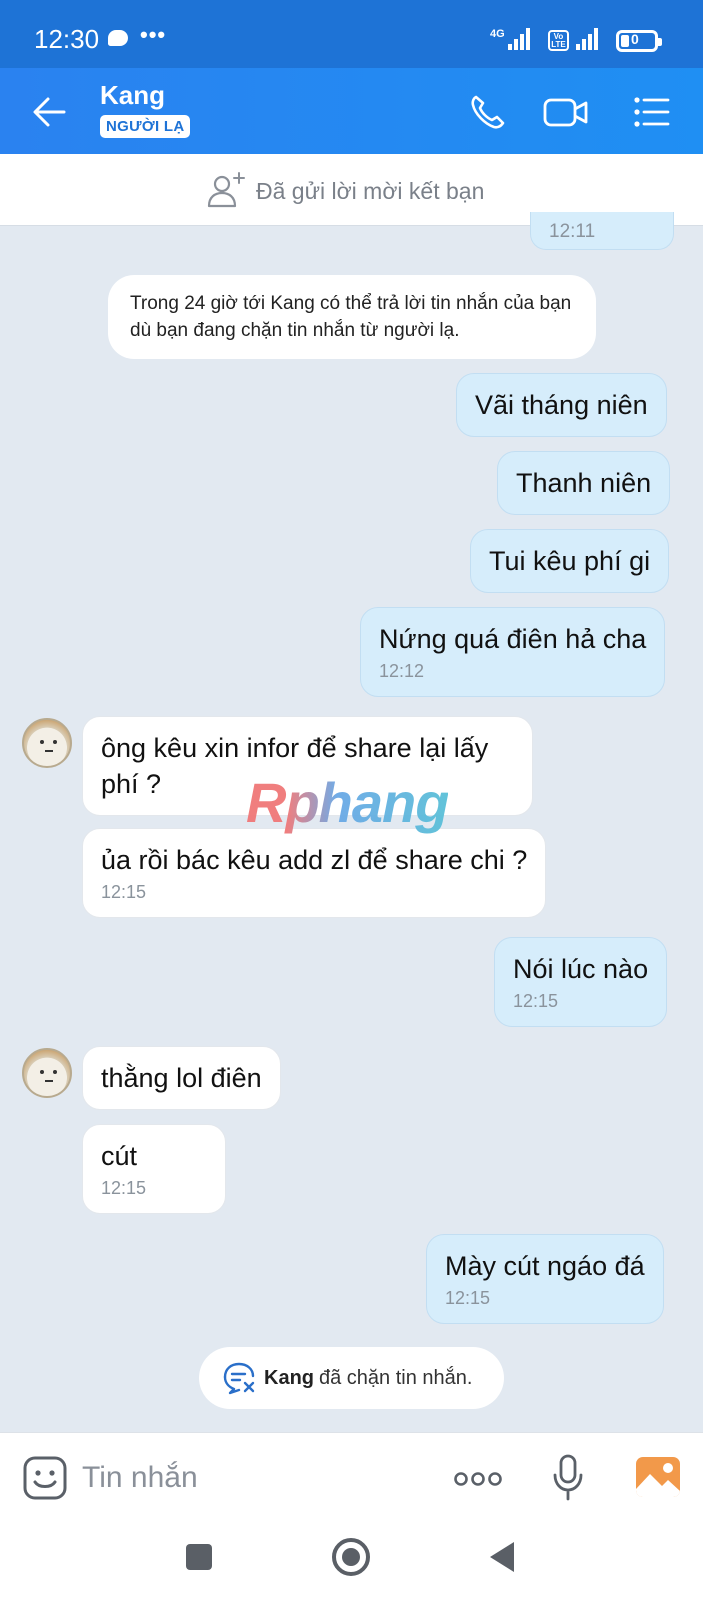 The height and width of the screenshot is (1600, 703). I want to click on recent-apps-icon, so click(199, 1557).